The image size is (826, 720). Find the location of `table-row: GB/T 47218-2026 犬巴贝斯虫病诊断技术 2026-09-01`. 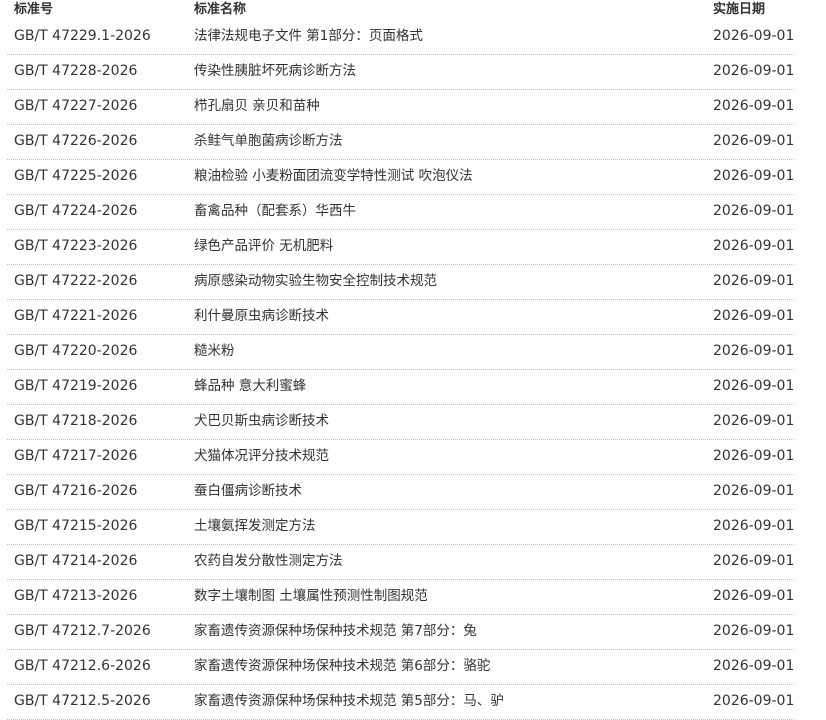

table-row: GB/T 47218-2026 犬巴贝斯虫病诊断技术 2026-09-01 is located at coordinates (413, 422).